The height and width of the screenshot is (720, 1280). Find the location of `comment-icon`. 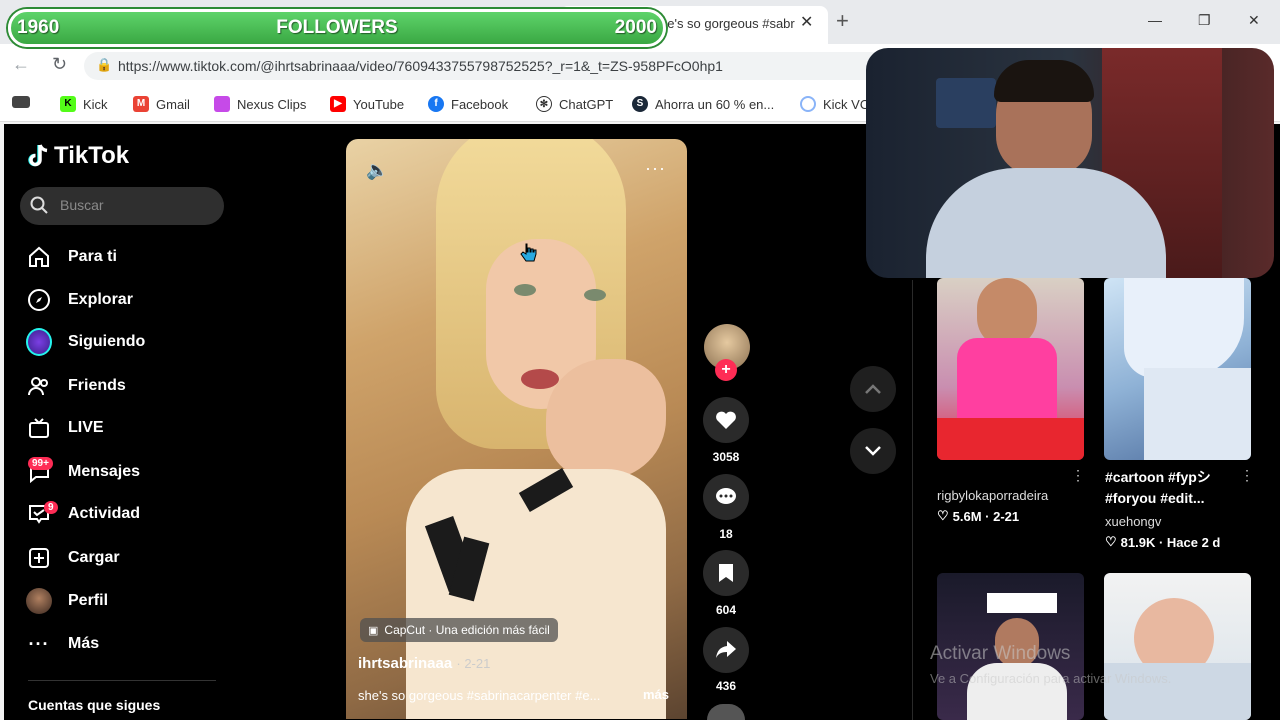

comment-icon is located at coordinates (726, 496).